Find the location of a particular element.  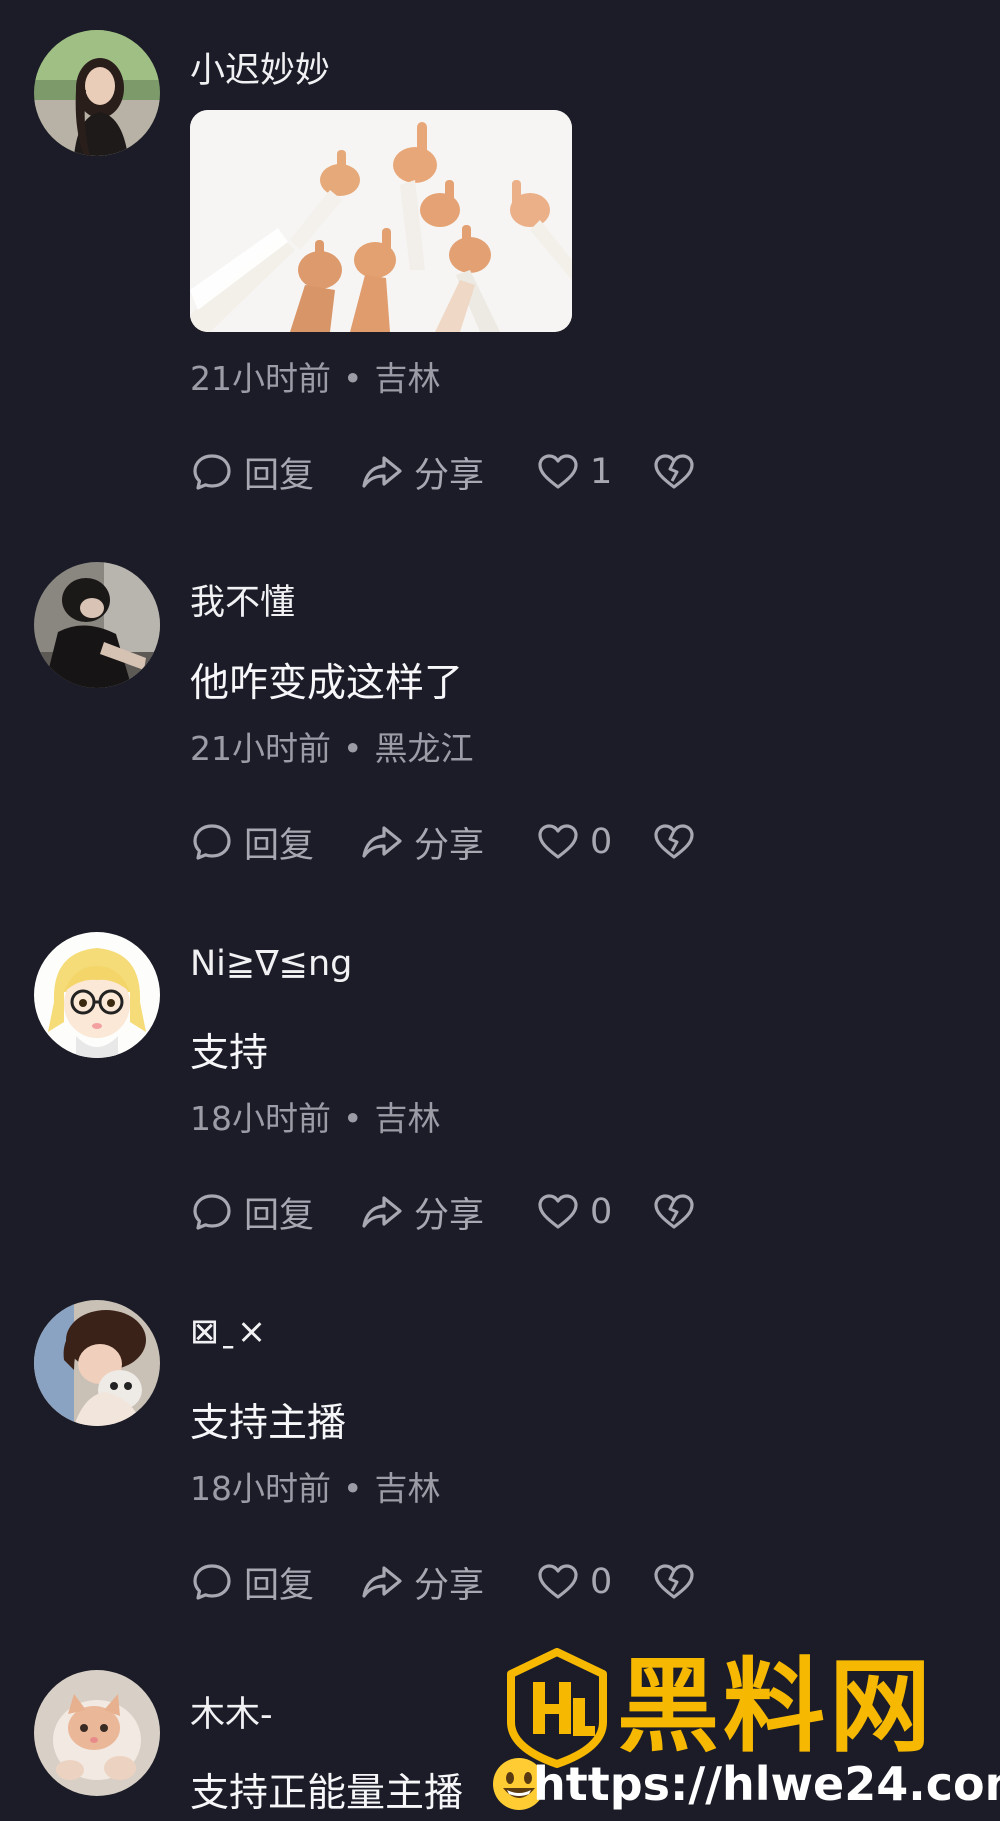

like-count: 1 is located at coordinates (601, 472).